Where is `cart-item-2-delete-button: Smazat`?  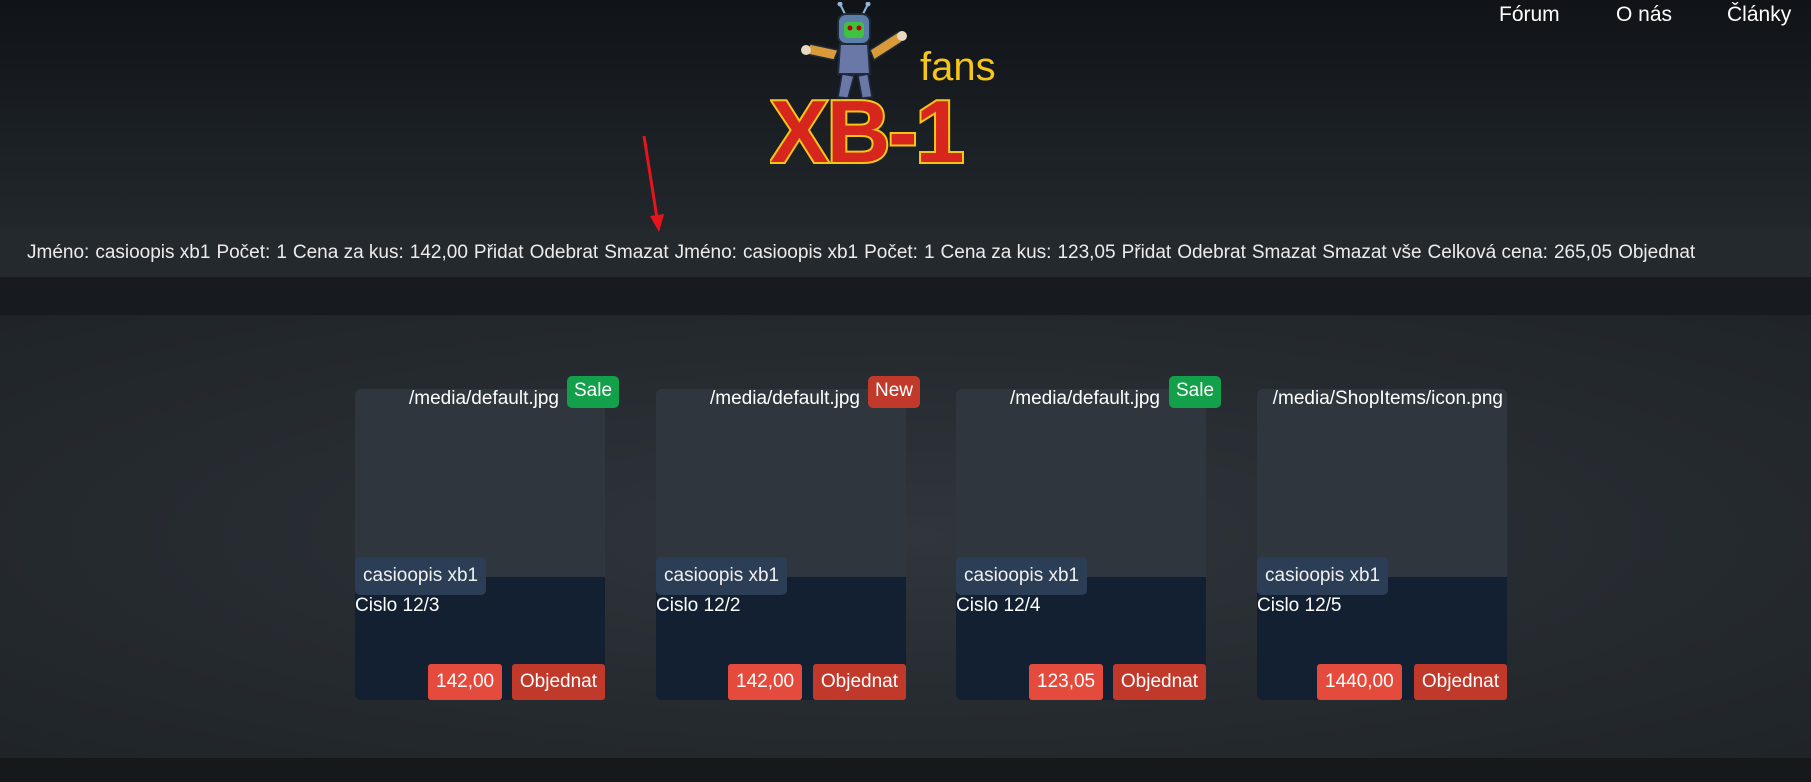 cart-item-2-delete-button: Smazat is located at coordinates (1284, 252).